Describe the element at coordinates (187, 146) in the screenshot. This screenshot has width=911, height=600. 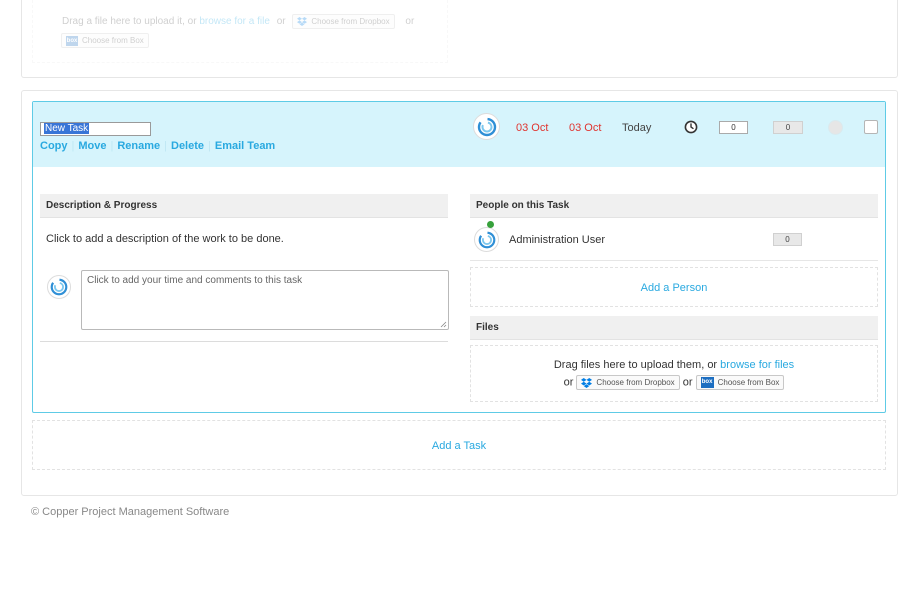
I see `delete-link: Delete` at that location.